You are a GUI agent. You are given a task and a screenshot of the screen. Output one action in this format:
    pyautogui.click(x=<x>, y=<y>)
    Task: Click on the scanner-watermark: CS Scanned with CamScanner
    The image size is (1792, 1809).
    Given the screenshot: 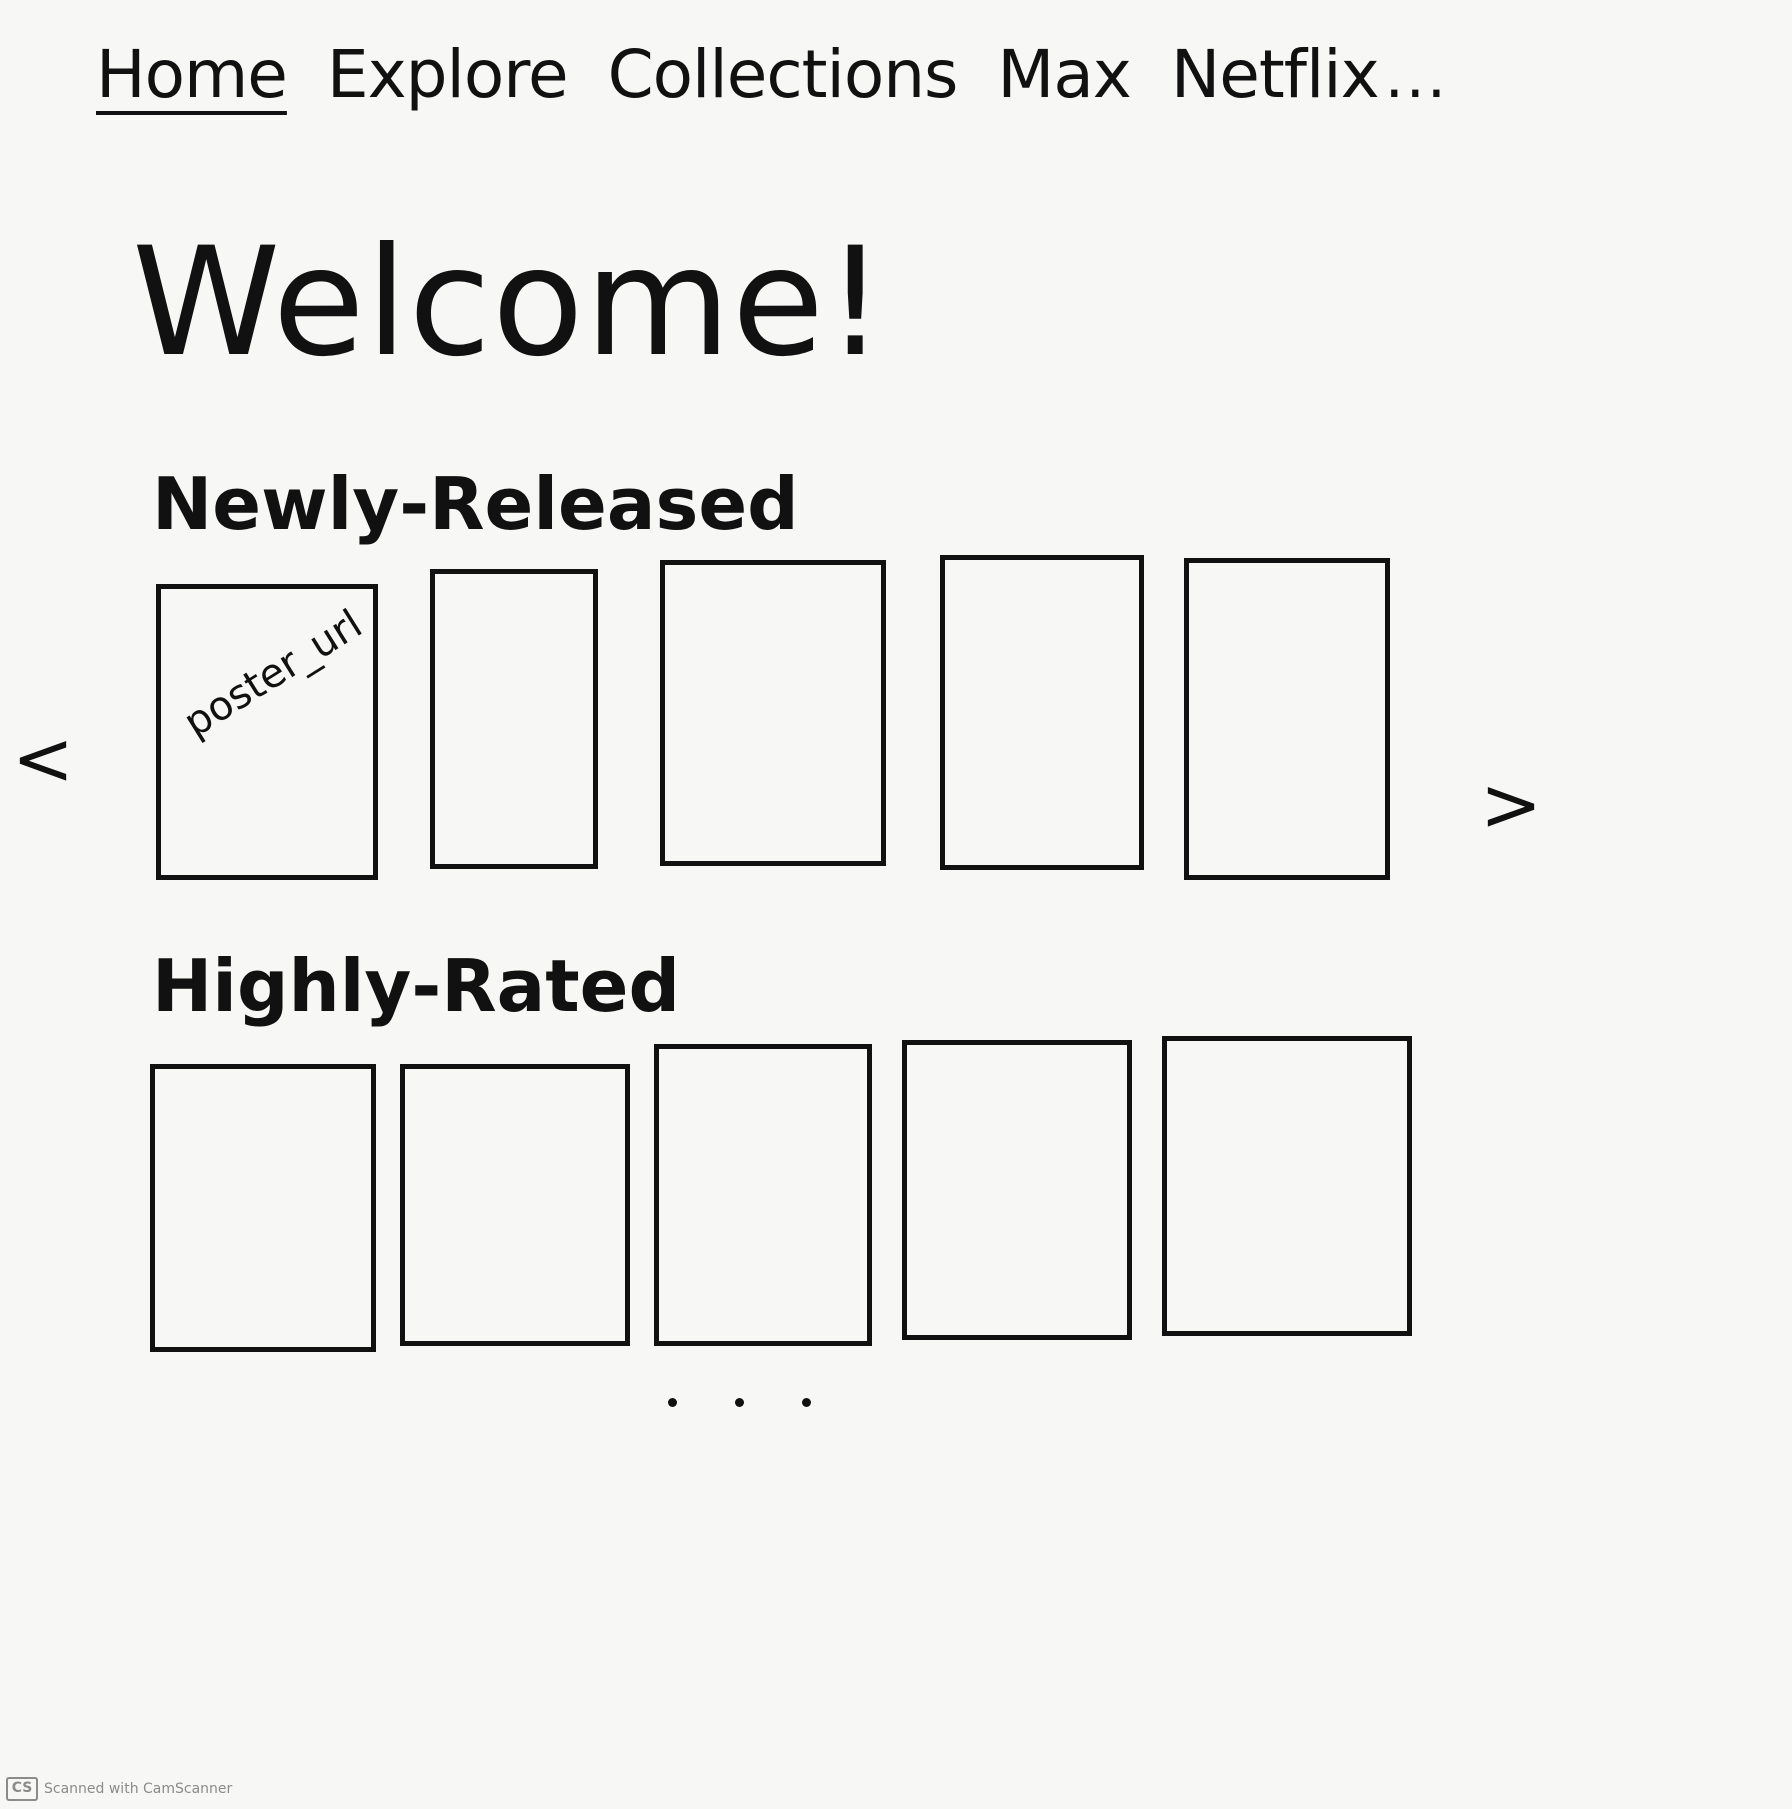 What is the action you would take?
    pyautogui.click(x=119, y=1789)
    